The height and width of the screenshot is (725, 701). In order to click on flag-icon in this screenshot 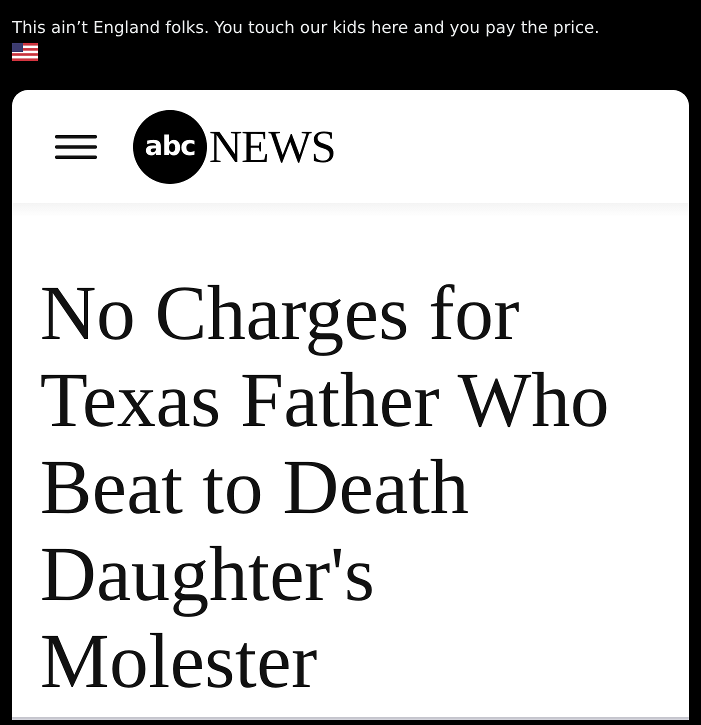, I will do `click(25, 52)`.